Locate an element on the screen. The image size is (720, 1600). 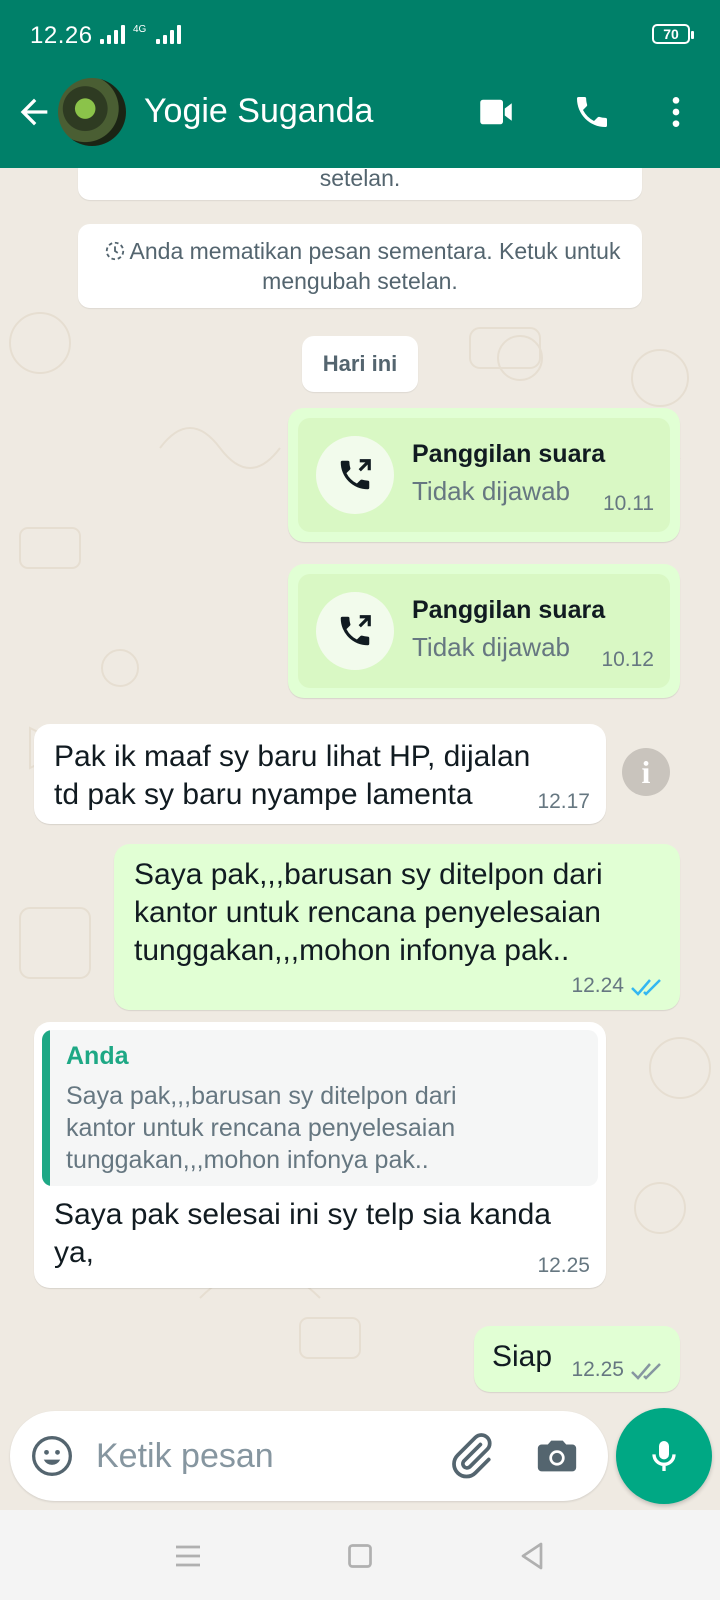
quote-author: Anda is located at coordinates (97, 1056).